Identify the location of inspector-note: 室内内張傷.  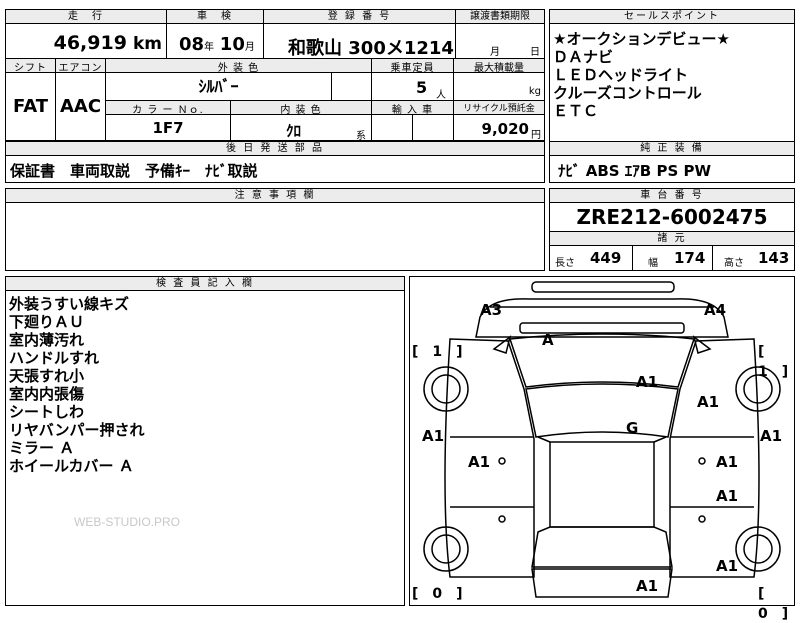
(47, 394).